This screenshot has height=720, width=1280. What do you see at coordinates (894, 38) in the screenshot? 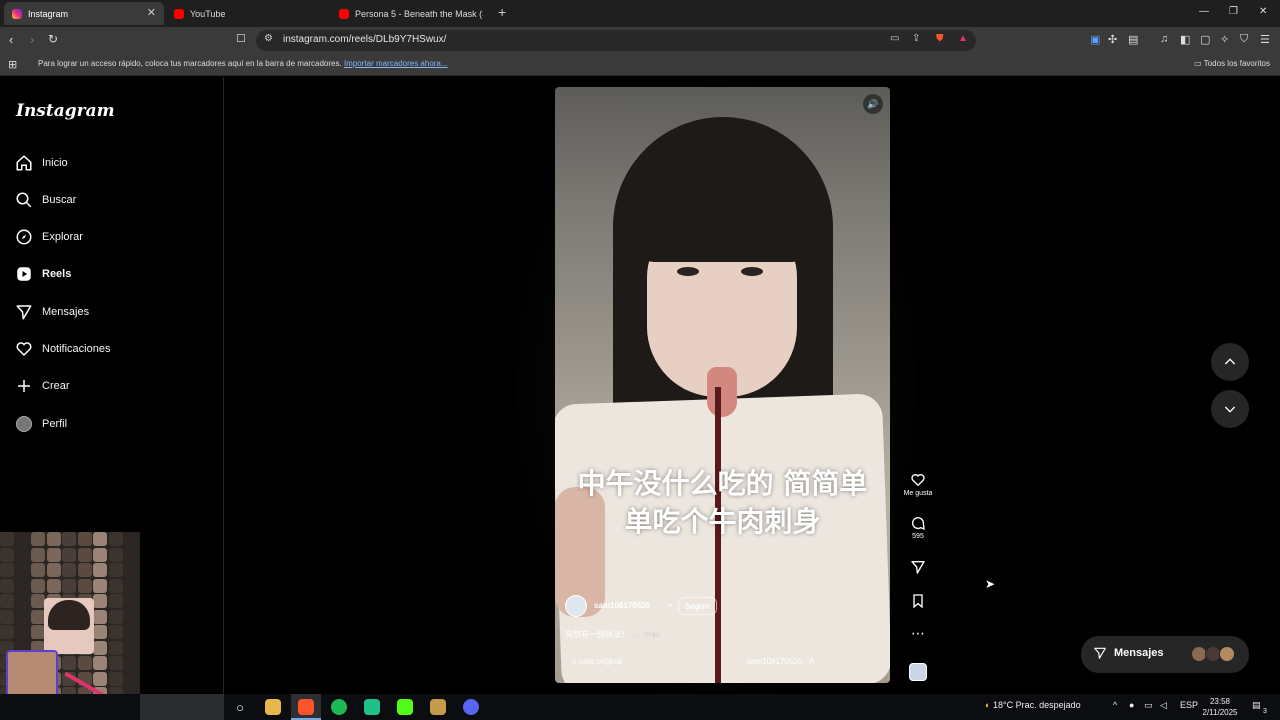
I see `cast-icon: ▭` at bounding box center [894, 38].